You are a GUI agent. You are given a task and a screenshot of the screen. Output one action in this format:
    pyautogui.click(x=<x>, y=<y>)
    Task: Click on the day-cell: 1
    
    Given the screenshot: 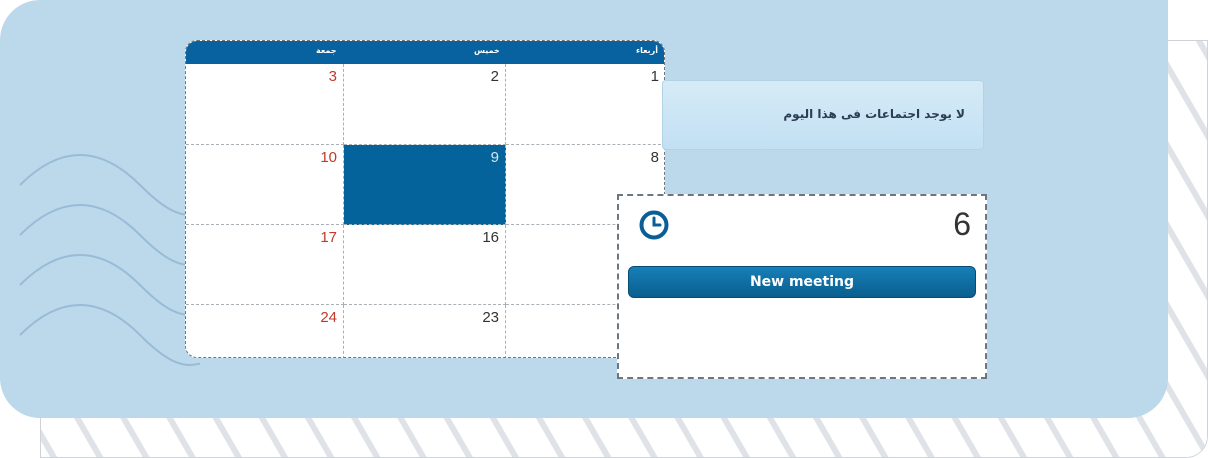 What is the action you would take?
    pyautogui.click(x=585, y=104)
    